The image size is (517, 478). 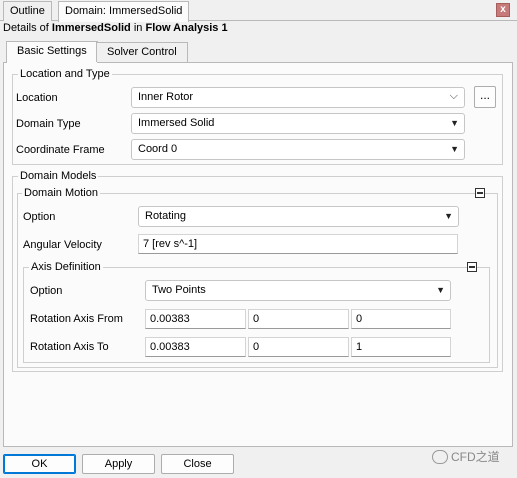 What do you see at coordinates (118, 464) in the screenshot?
I see `apply-button: Apply` at bounding box center [118, 464].